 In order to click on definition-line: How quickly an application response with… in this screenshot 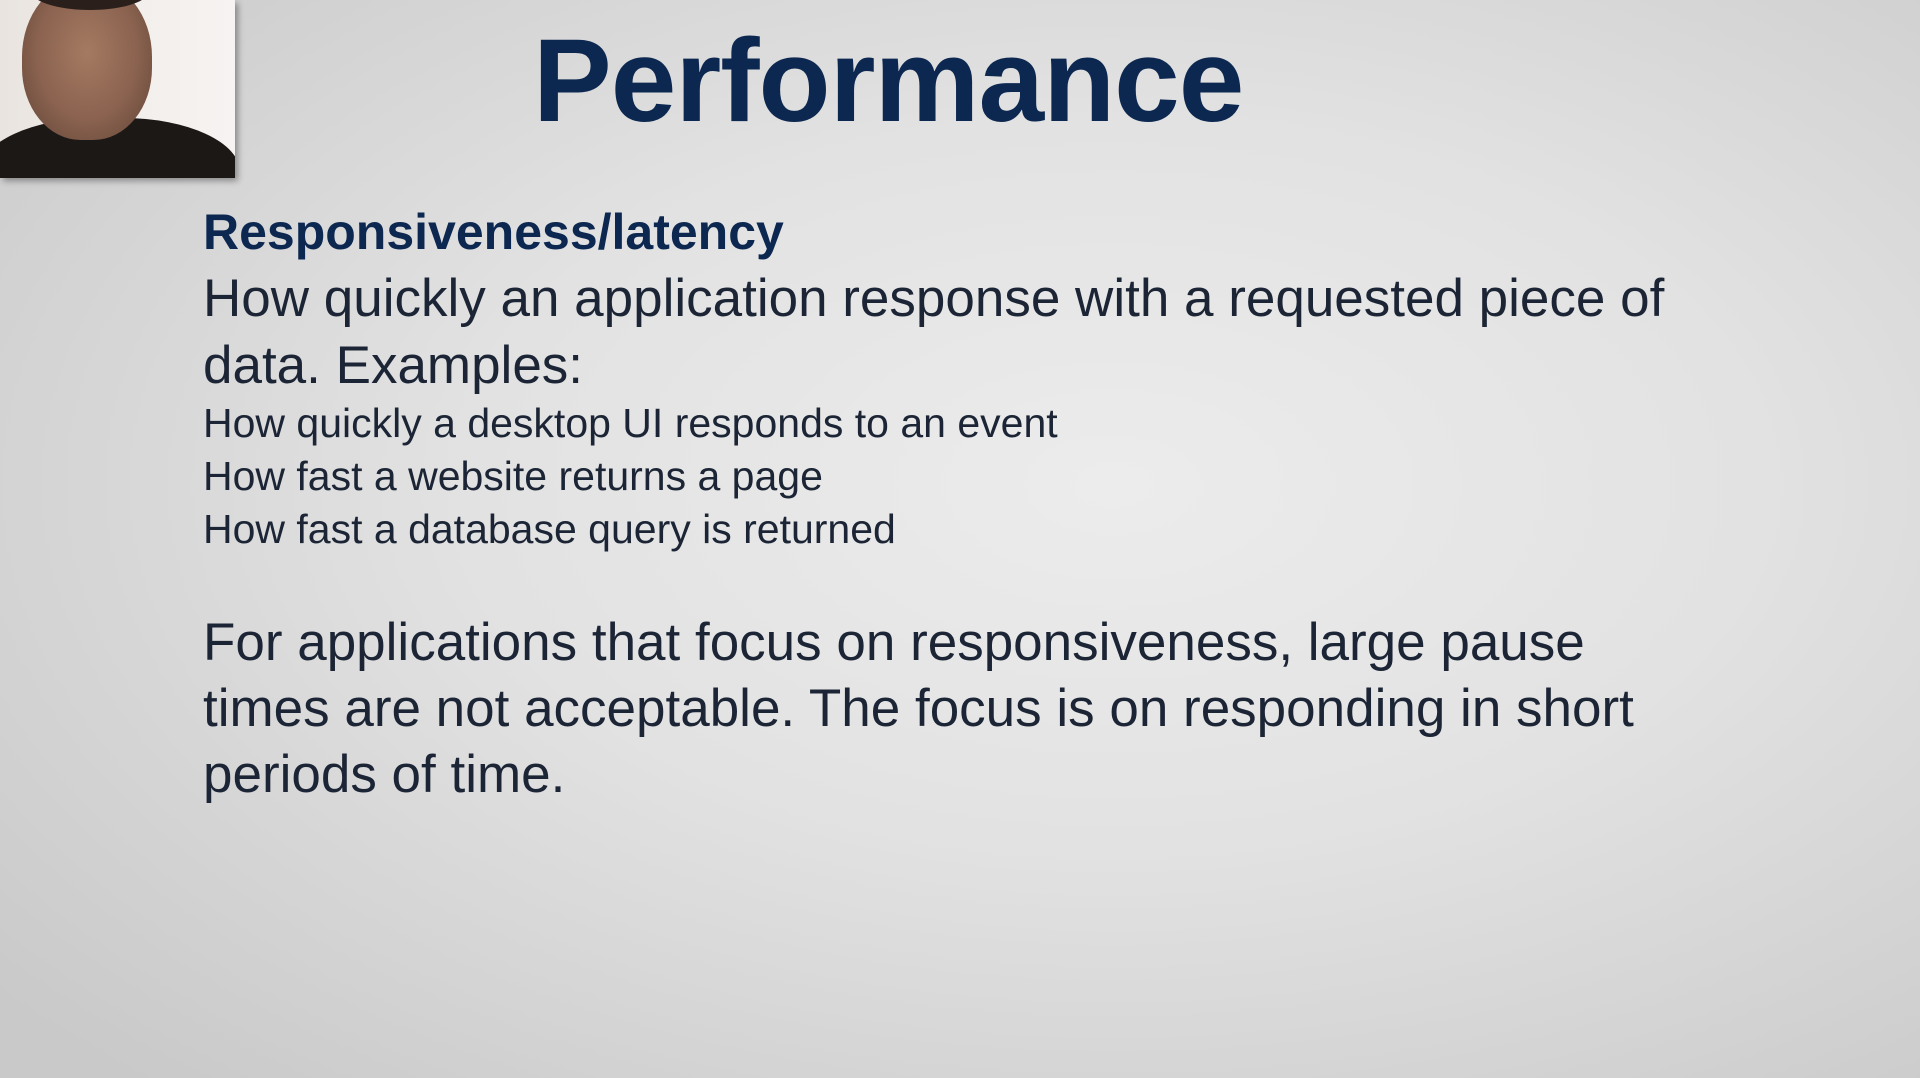, I will do `click(934, 298)`.